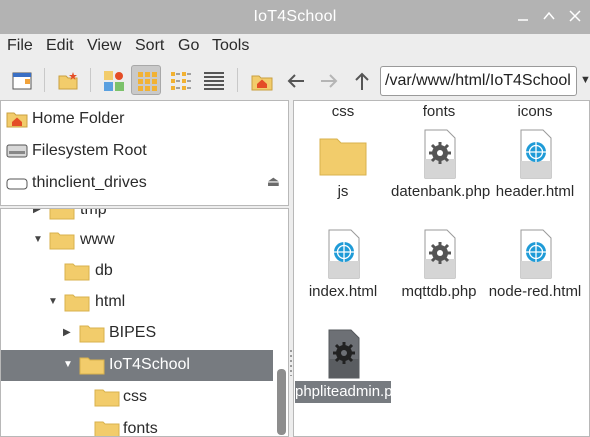 Image resolution: width=590 pixels, height=437 pixels. What do you see at coordinates (89, 182) in the screenshot?
I see `place-label: thinclient_drives` at bounding box center [89, 182].